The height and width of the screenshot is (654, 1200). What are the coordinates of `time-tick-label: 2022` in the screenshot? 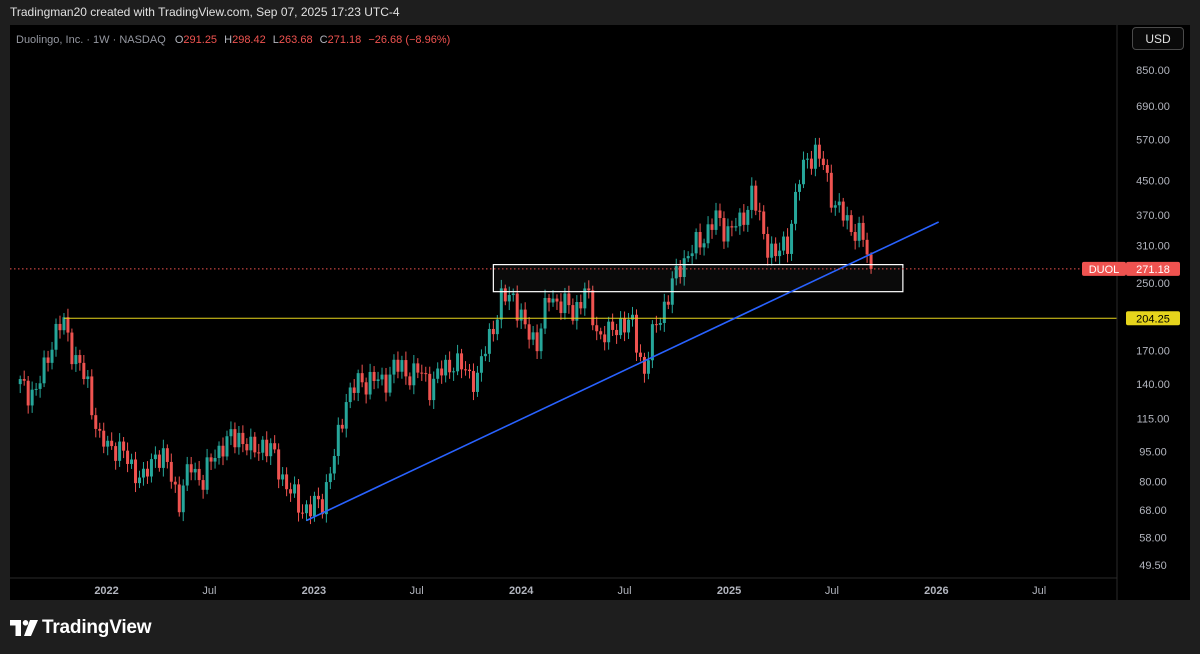 It's located at (106, 591).